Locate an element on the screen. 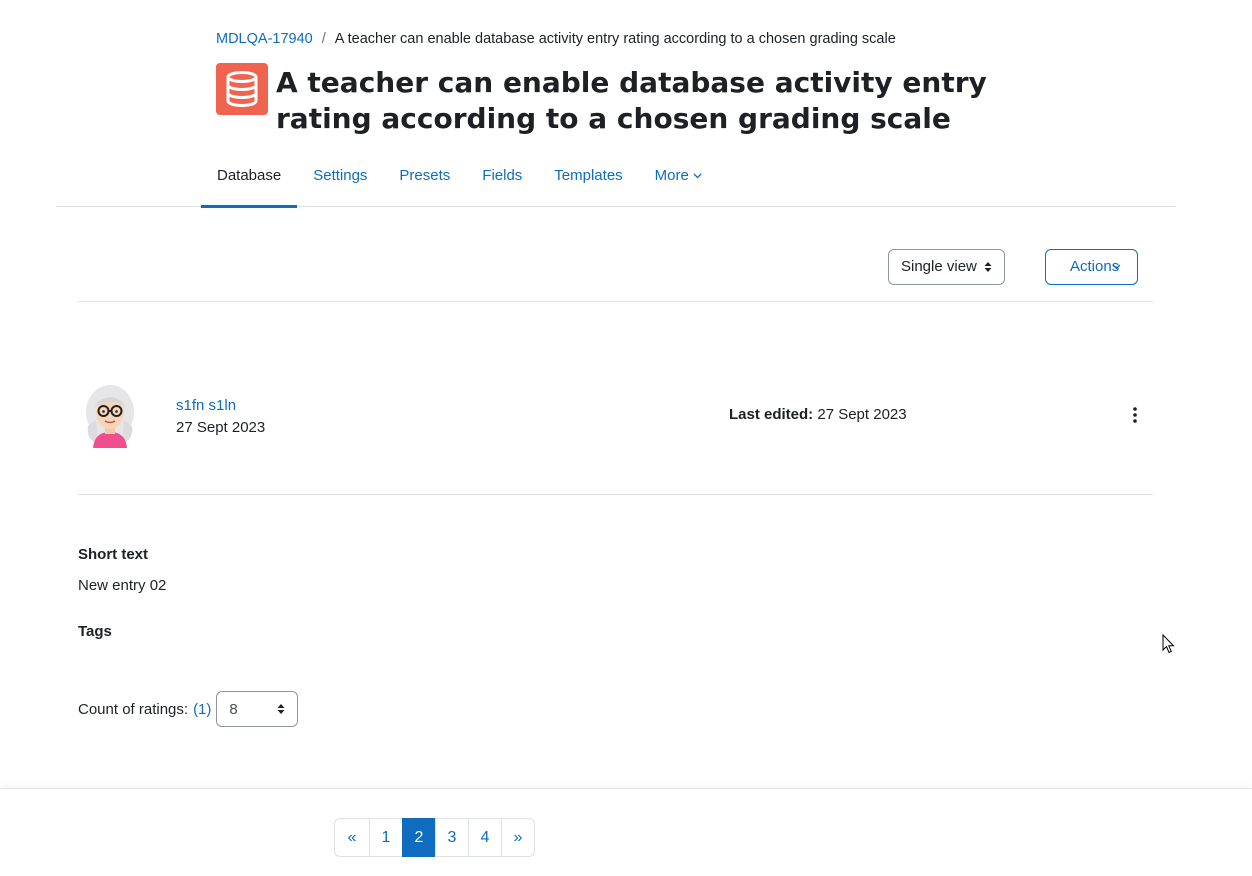 This screenshot has width=1252, height=876. kebab-menu-icon is located at coordinates (1135, 415).